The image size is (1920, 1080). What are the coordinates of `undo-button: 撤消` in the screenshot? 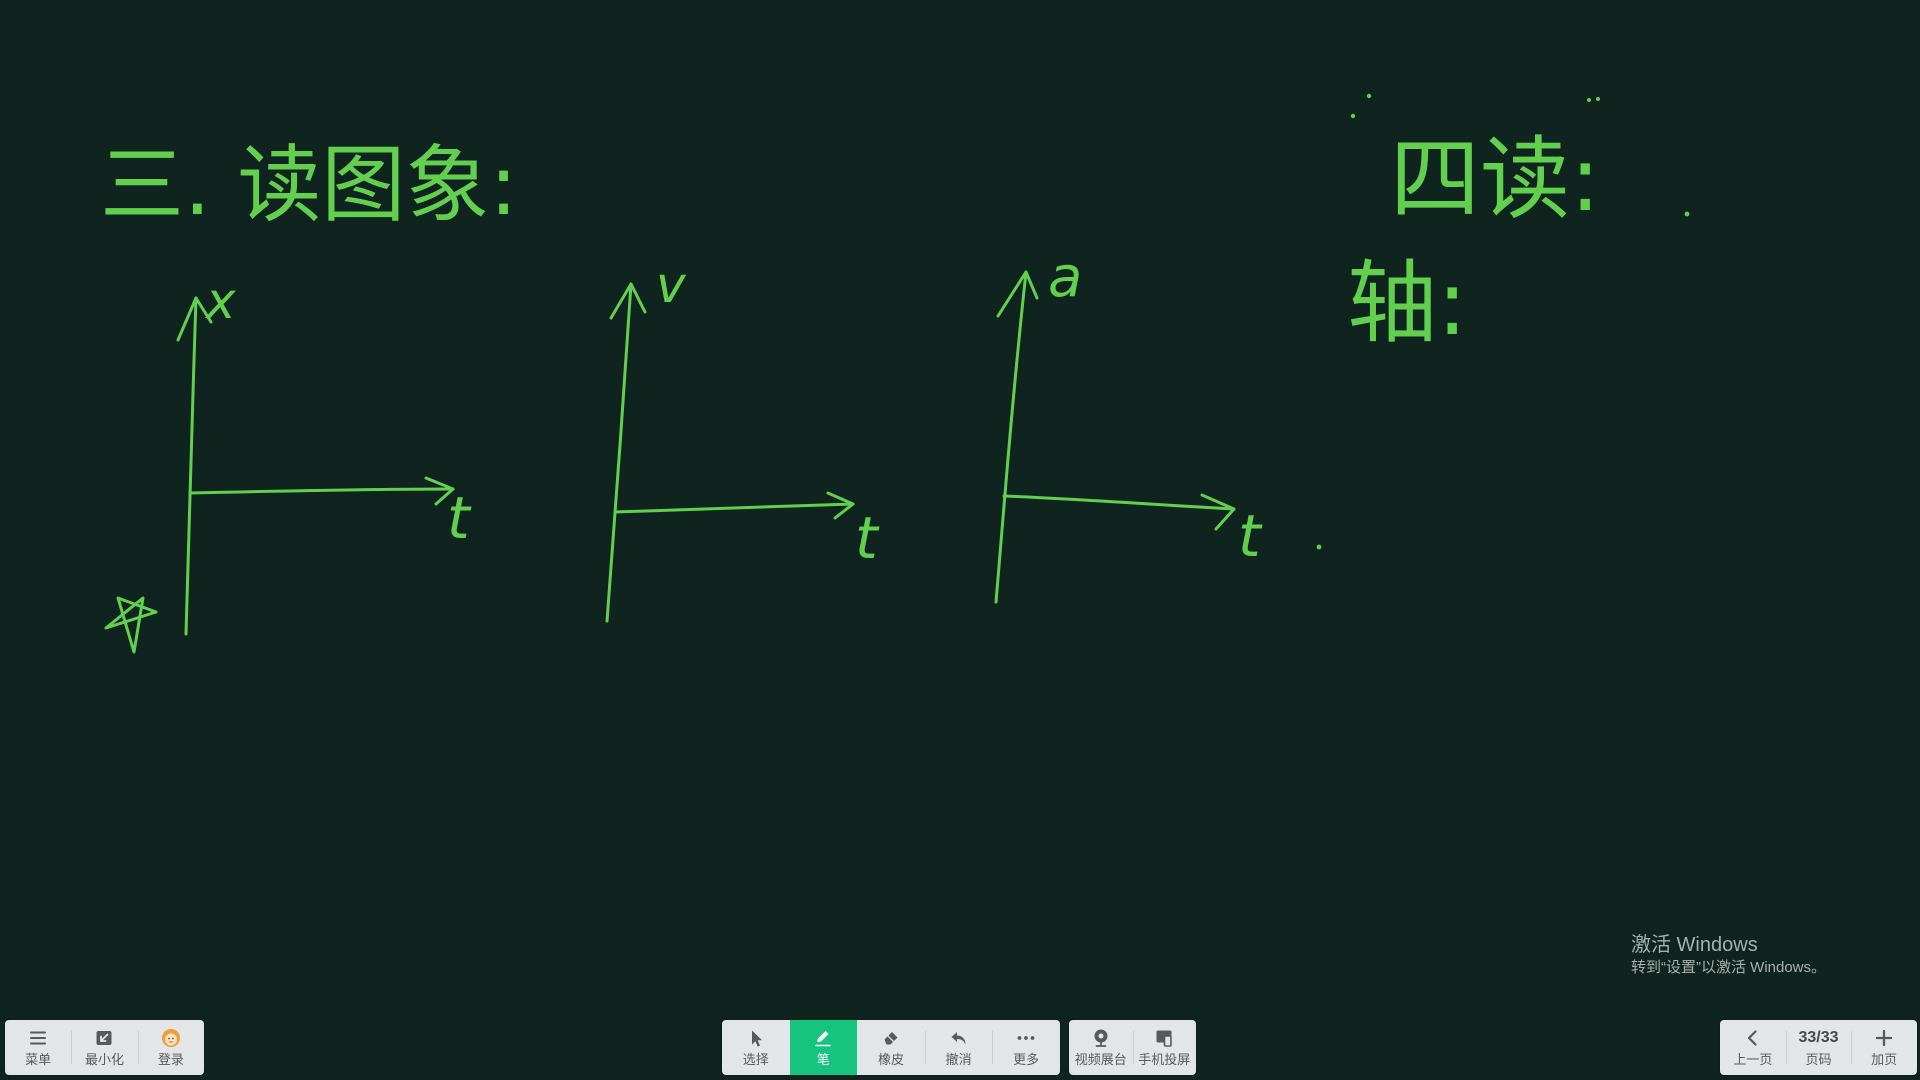 It's located at (958, 1047).